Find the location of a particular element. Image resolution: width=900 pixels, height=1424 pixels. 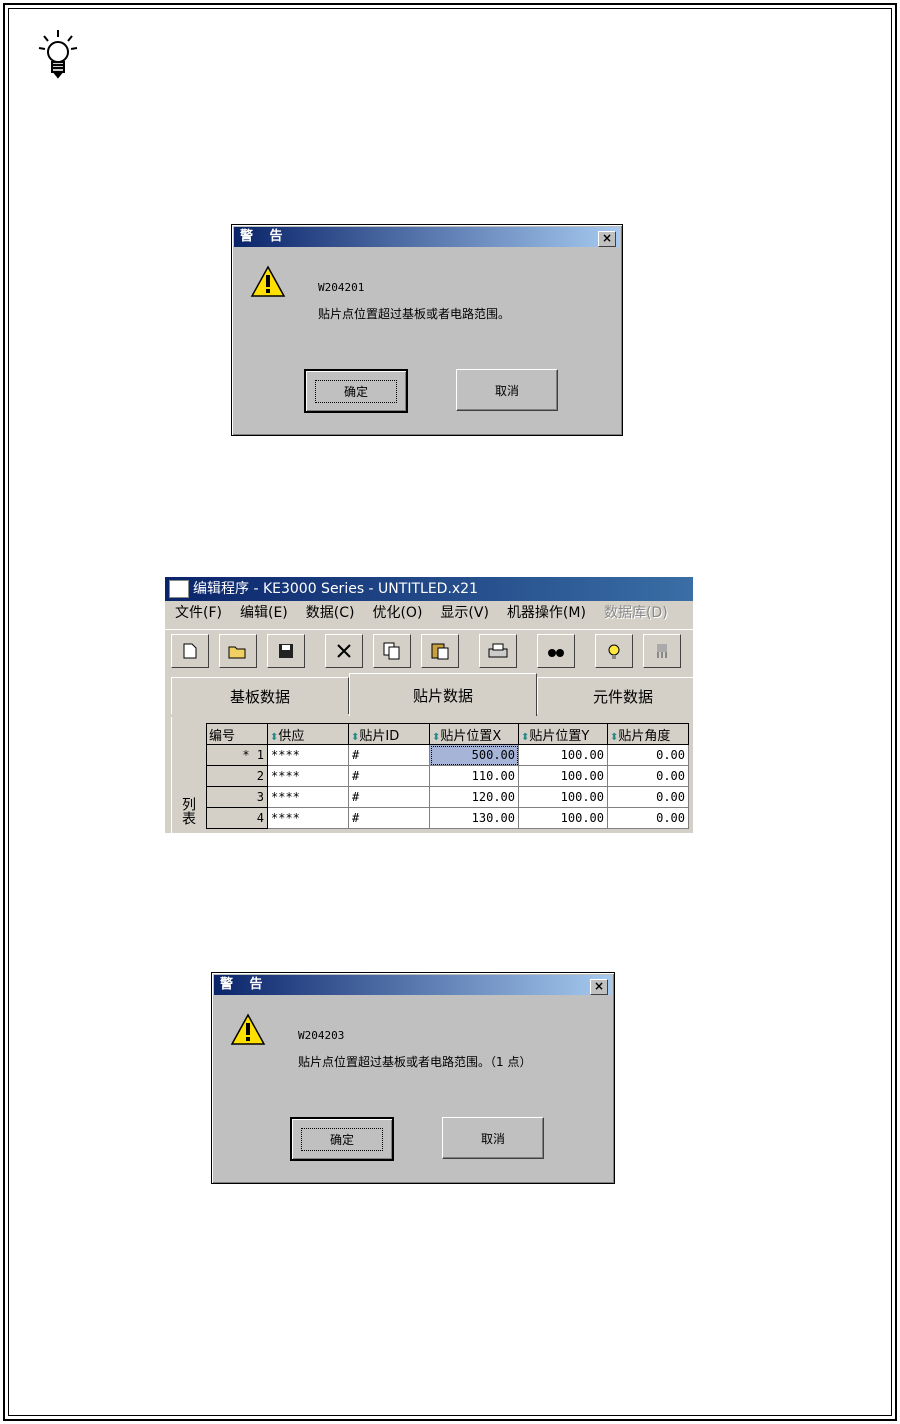

menu-optimize: 优化(O) is located at coordinates (397, 613).